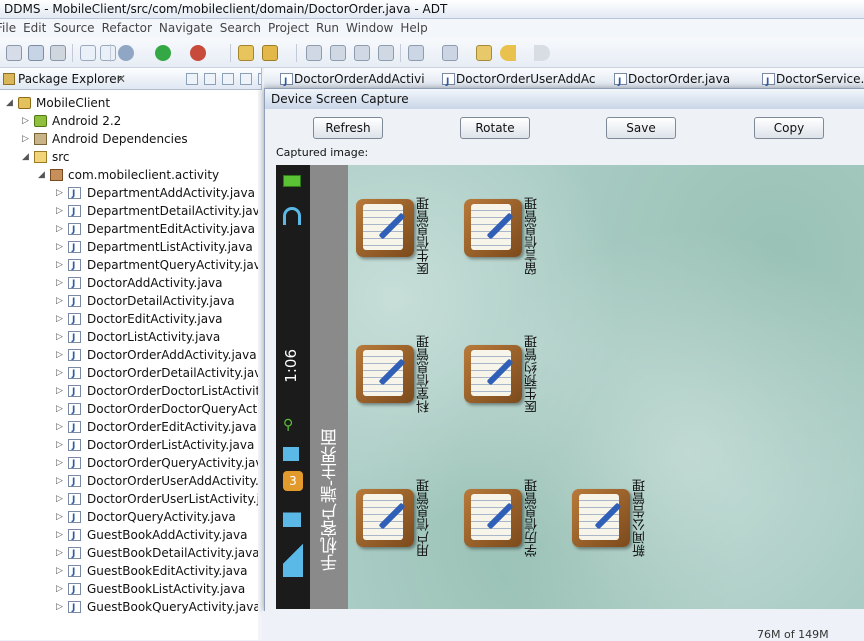  What do you see at coordinates (129, 535) in the screenshot?
I see `tree-item: ▷ GuestBookAddActivity.java` at bounding box center [129, 535].